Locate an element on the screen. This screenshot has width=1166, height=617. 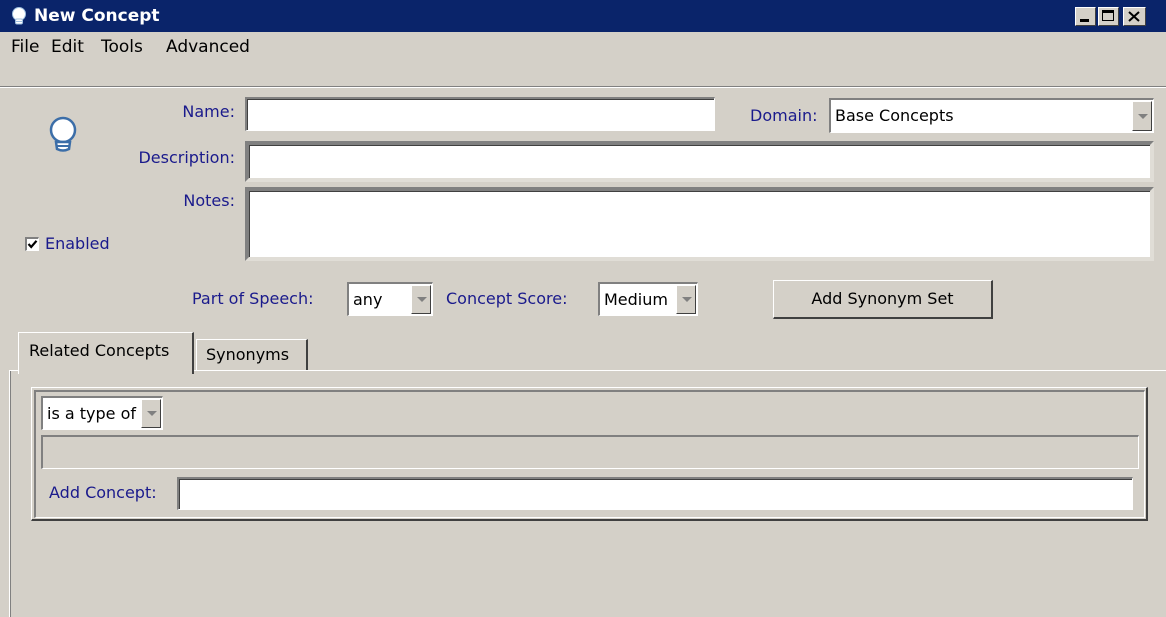
checkmark-icon is located at coordinates (32, 244).